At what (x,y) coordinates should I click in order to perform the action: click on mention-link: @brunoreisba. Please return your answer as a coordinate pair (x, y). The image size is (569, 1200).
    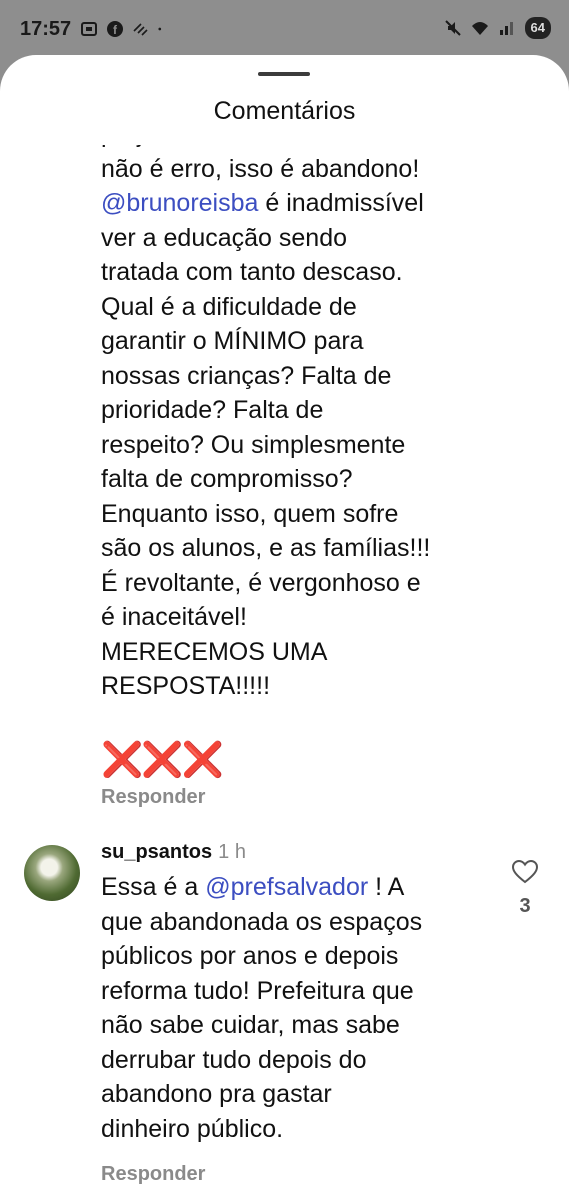
    Looking at the image, I should click on (179, 203).